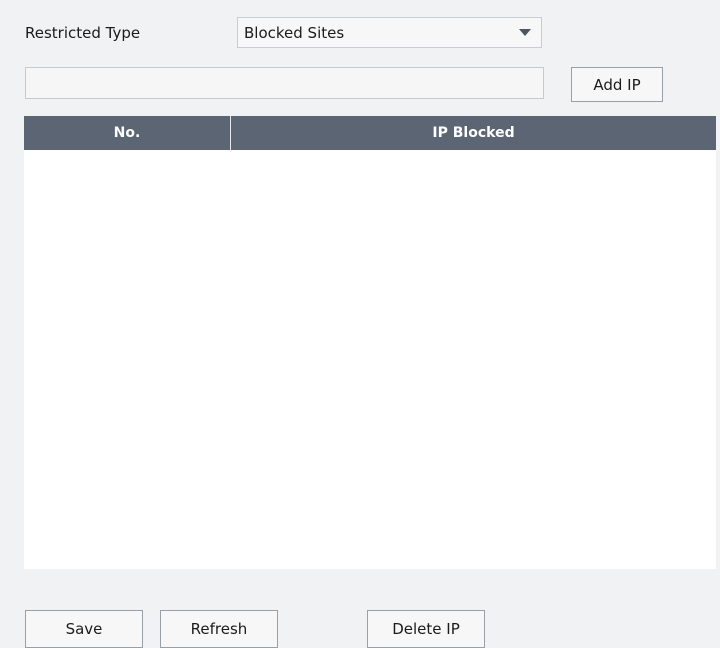 The width and height of the screenshot is (720, 648). What do you see at coordinates (617, 84) in the screenshot?
I see `add-ip-button: Add IP` at bounding box center [617, 84].